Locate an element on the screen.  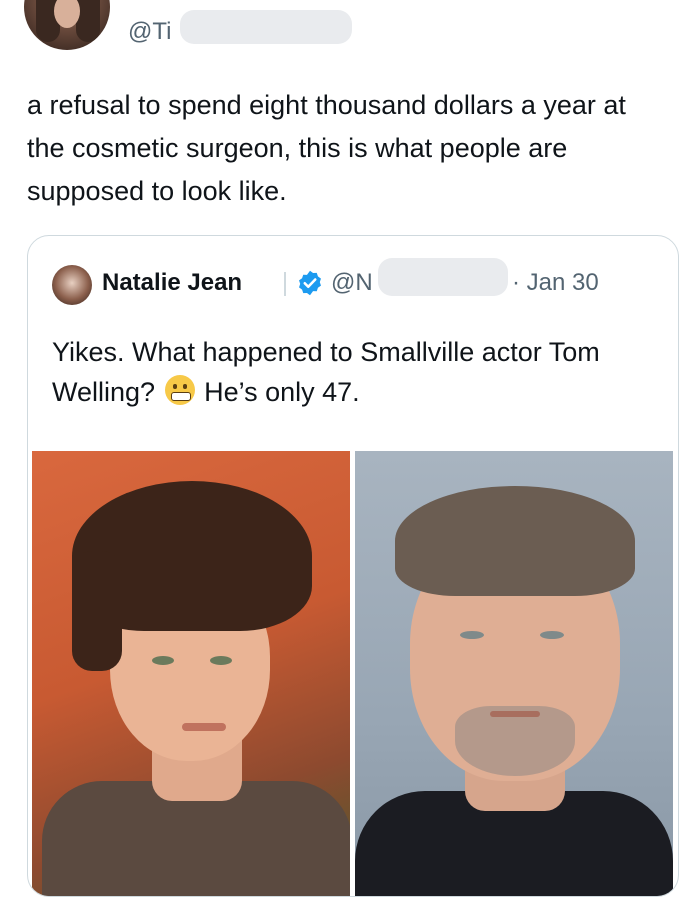
grimacing-face-emoji-icon is located at coordinates (179, 390).